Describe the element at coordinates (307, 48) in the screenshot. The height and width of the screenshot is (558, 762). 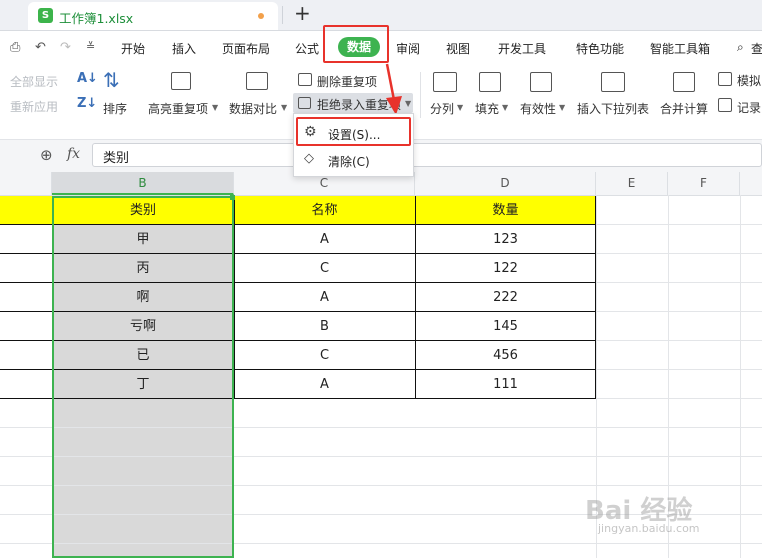
I see `menu-formula: 公式` at that location.